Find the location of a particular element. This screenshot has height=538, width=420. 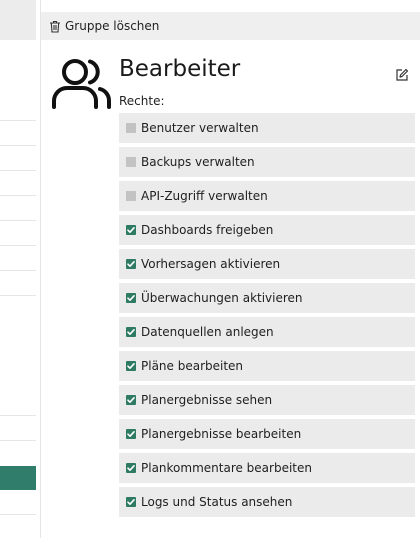

permission-item: Vorhersagen aktivieren is located at coordinates (267, 264).